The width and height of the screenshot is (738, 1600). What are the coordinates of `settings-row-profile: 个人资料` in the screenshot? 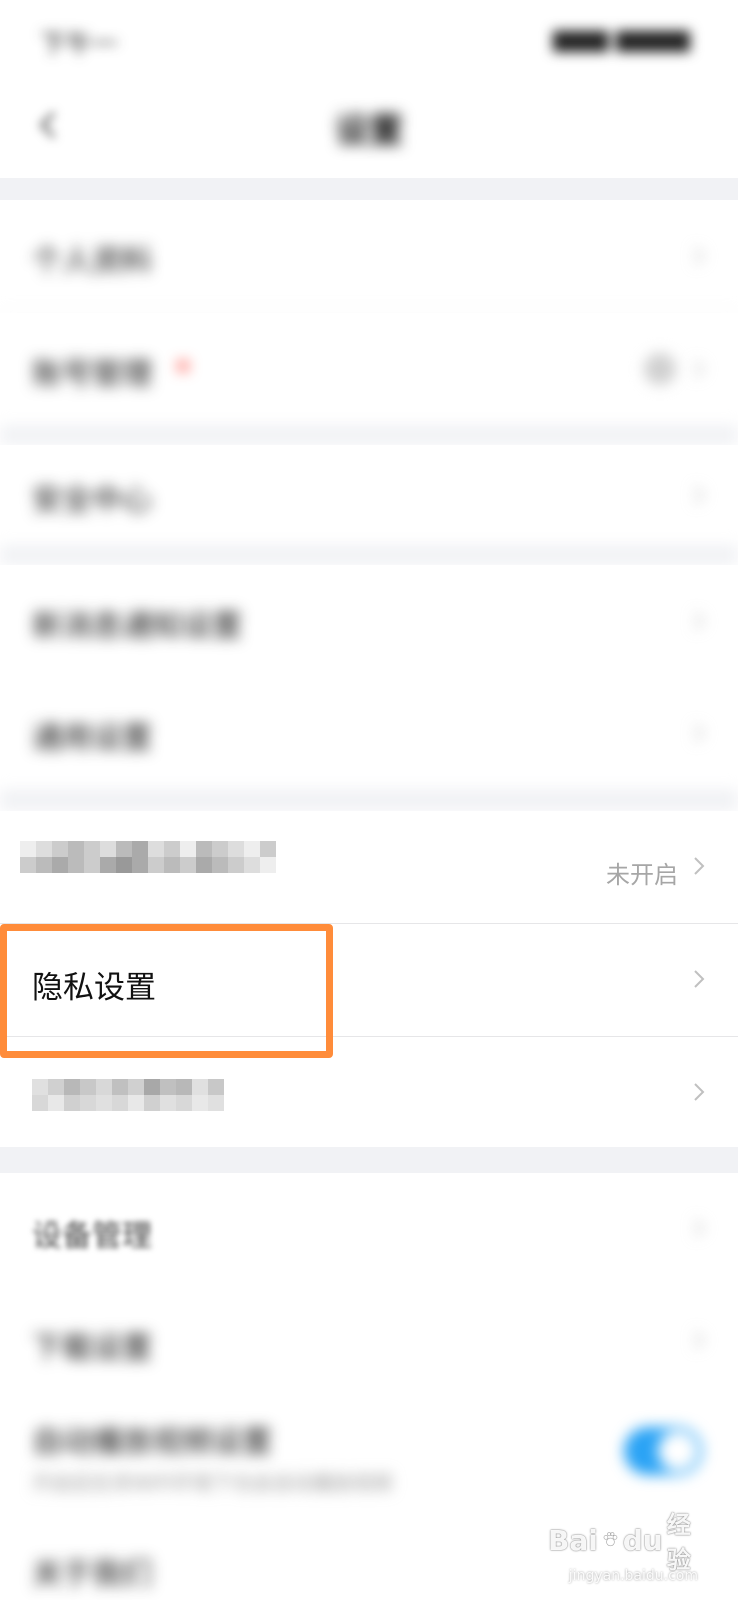 It's located at (369, 256).